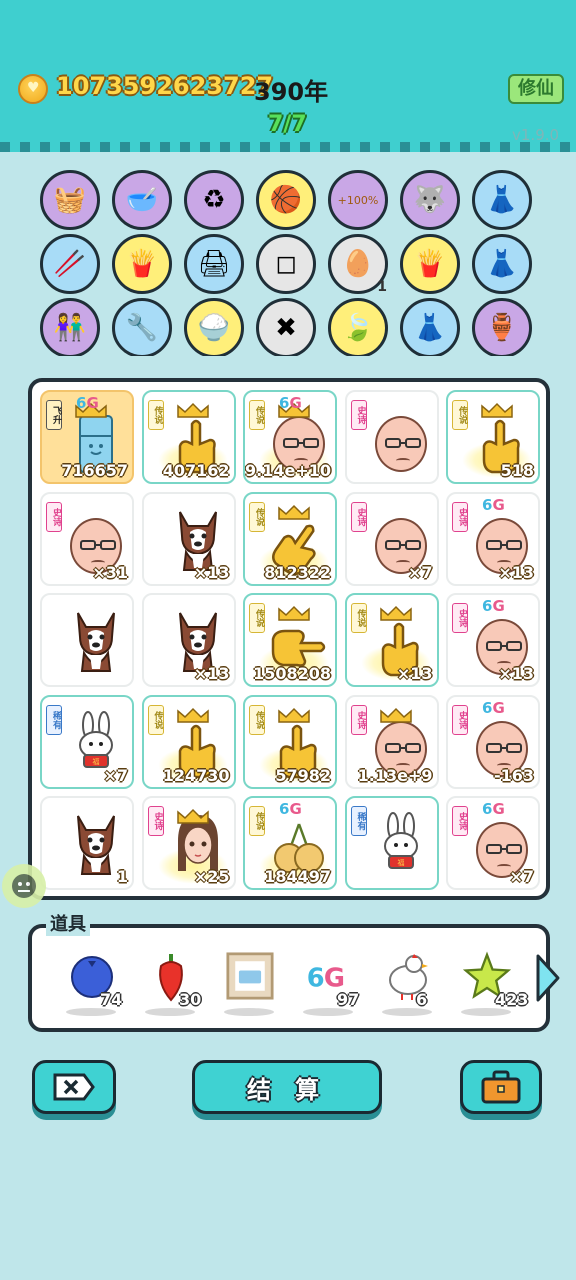  I want to click on chicken-item: 6, so click(411, 988).